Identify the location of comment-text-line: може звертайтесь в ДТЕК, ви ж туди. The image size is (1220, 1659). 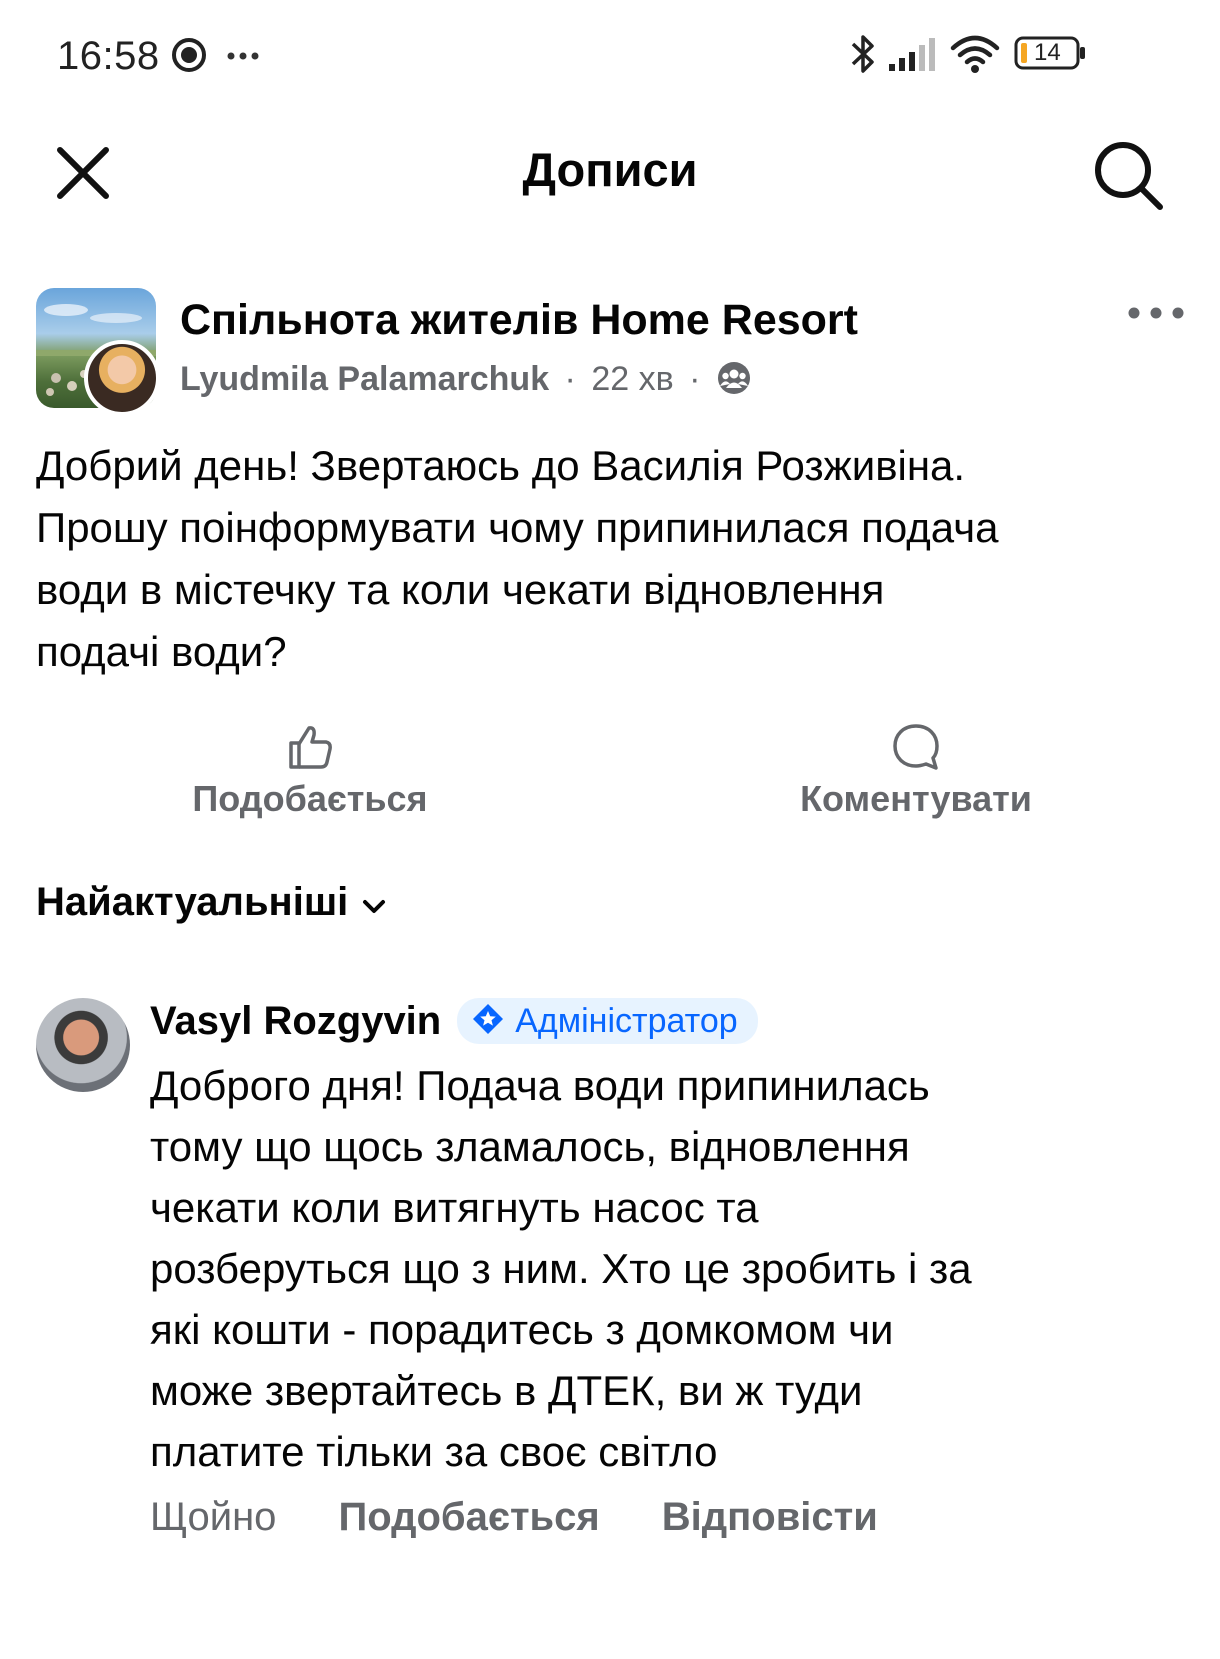
(506, 1390).